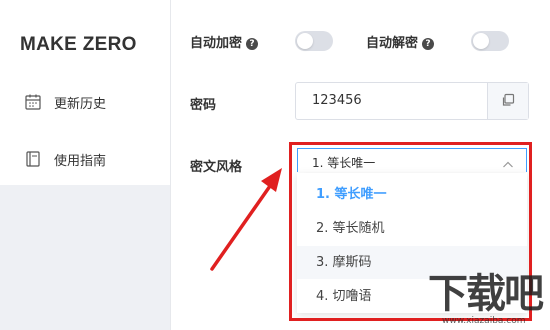  Describe the element at coordinates (33, 159) in the screenshot. I see `book-icon` at that location.